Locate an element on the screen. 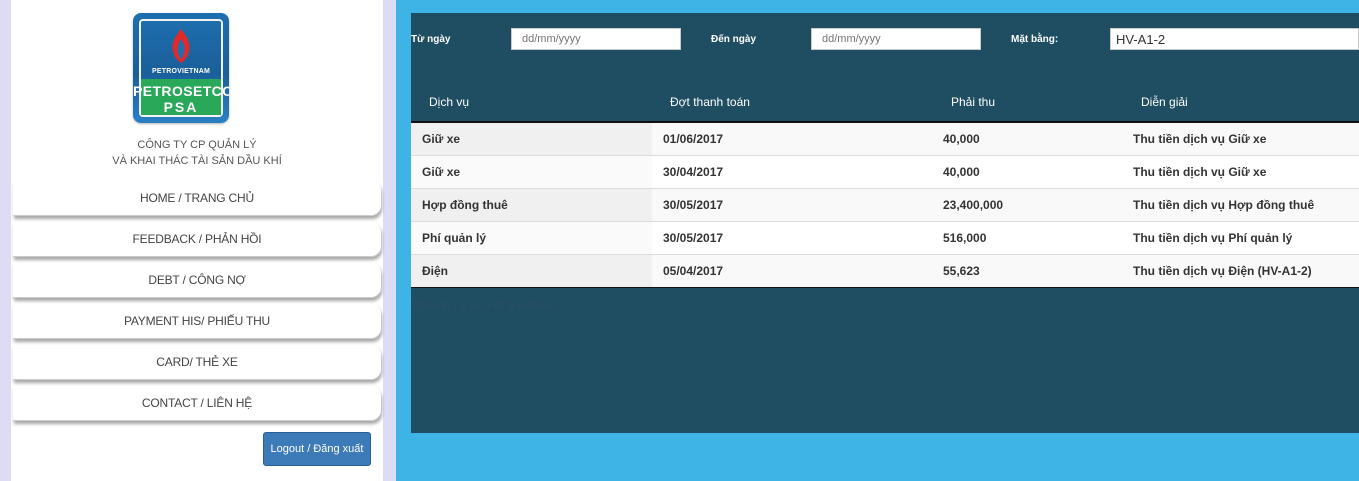  unit-select is located at coordinates (1234, 39).